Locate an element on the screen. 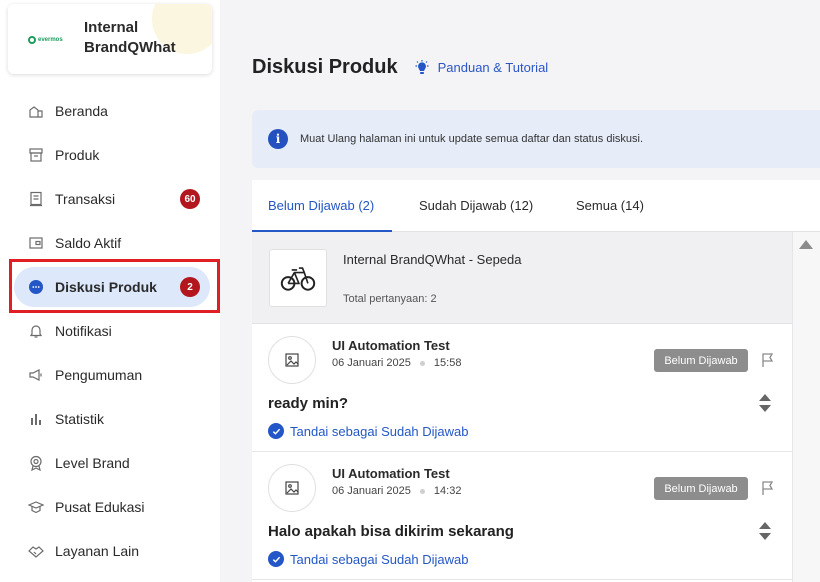 The height and width of the screenshot is (582, 820). tab-sudah-dijawab: Sudah Dijawab (12) is located at coordinates (476, 205).